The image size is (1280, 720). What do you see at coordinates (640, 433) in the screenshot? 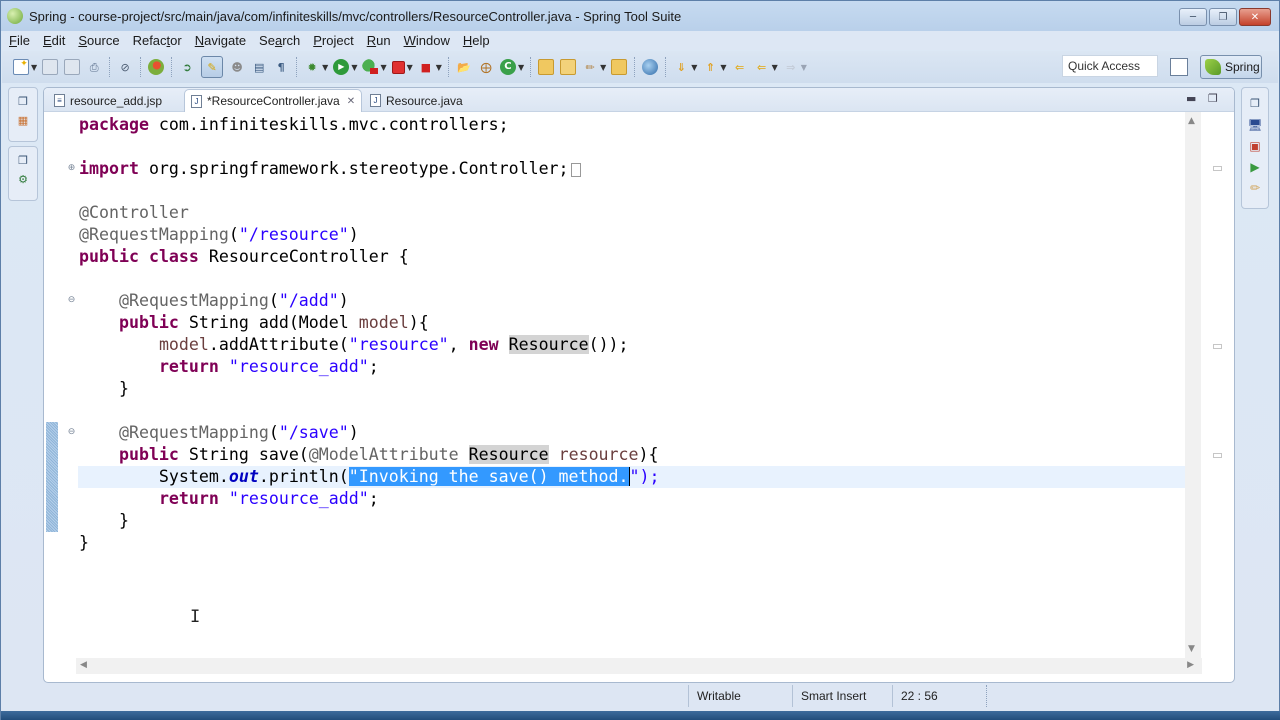
I see `code-line: @RequestMapping("/save")` at bounding box center [640, 433].